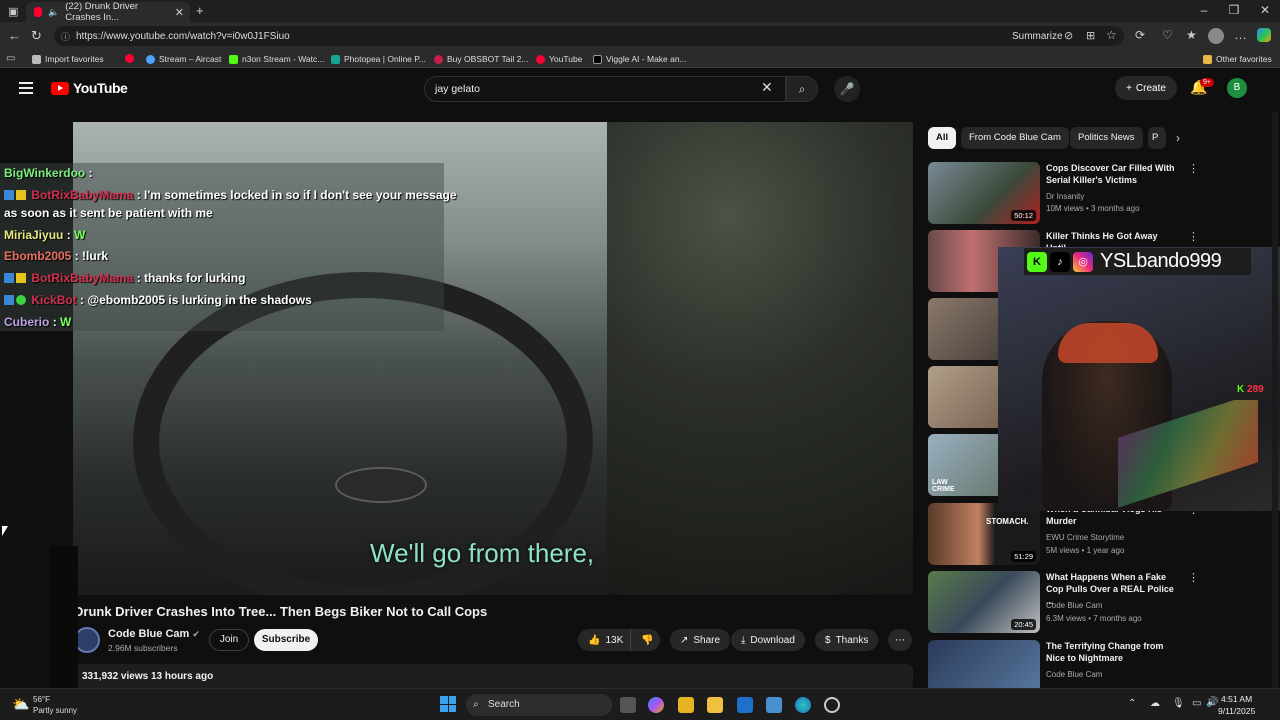 The image size is (1280, 720). I want to click on photos-icon, so click(774, 705).